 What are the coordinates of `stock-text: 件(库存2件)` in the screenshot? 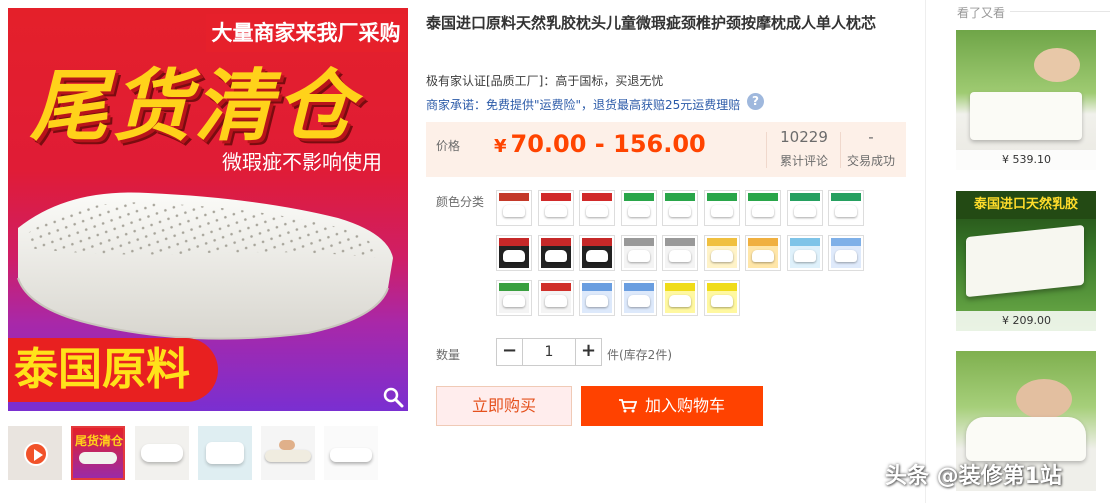 It's located at (639, 355).